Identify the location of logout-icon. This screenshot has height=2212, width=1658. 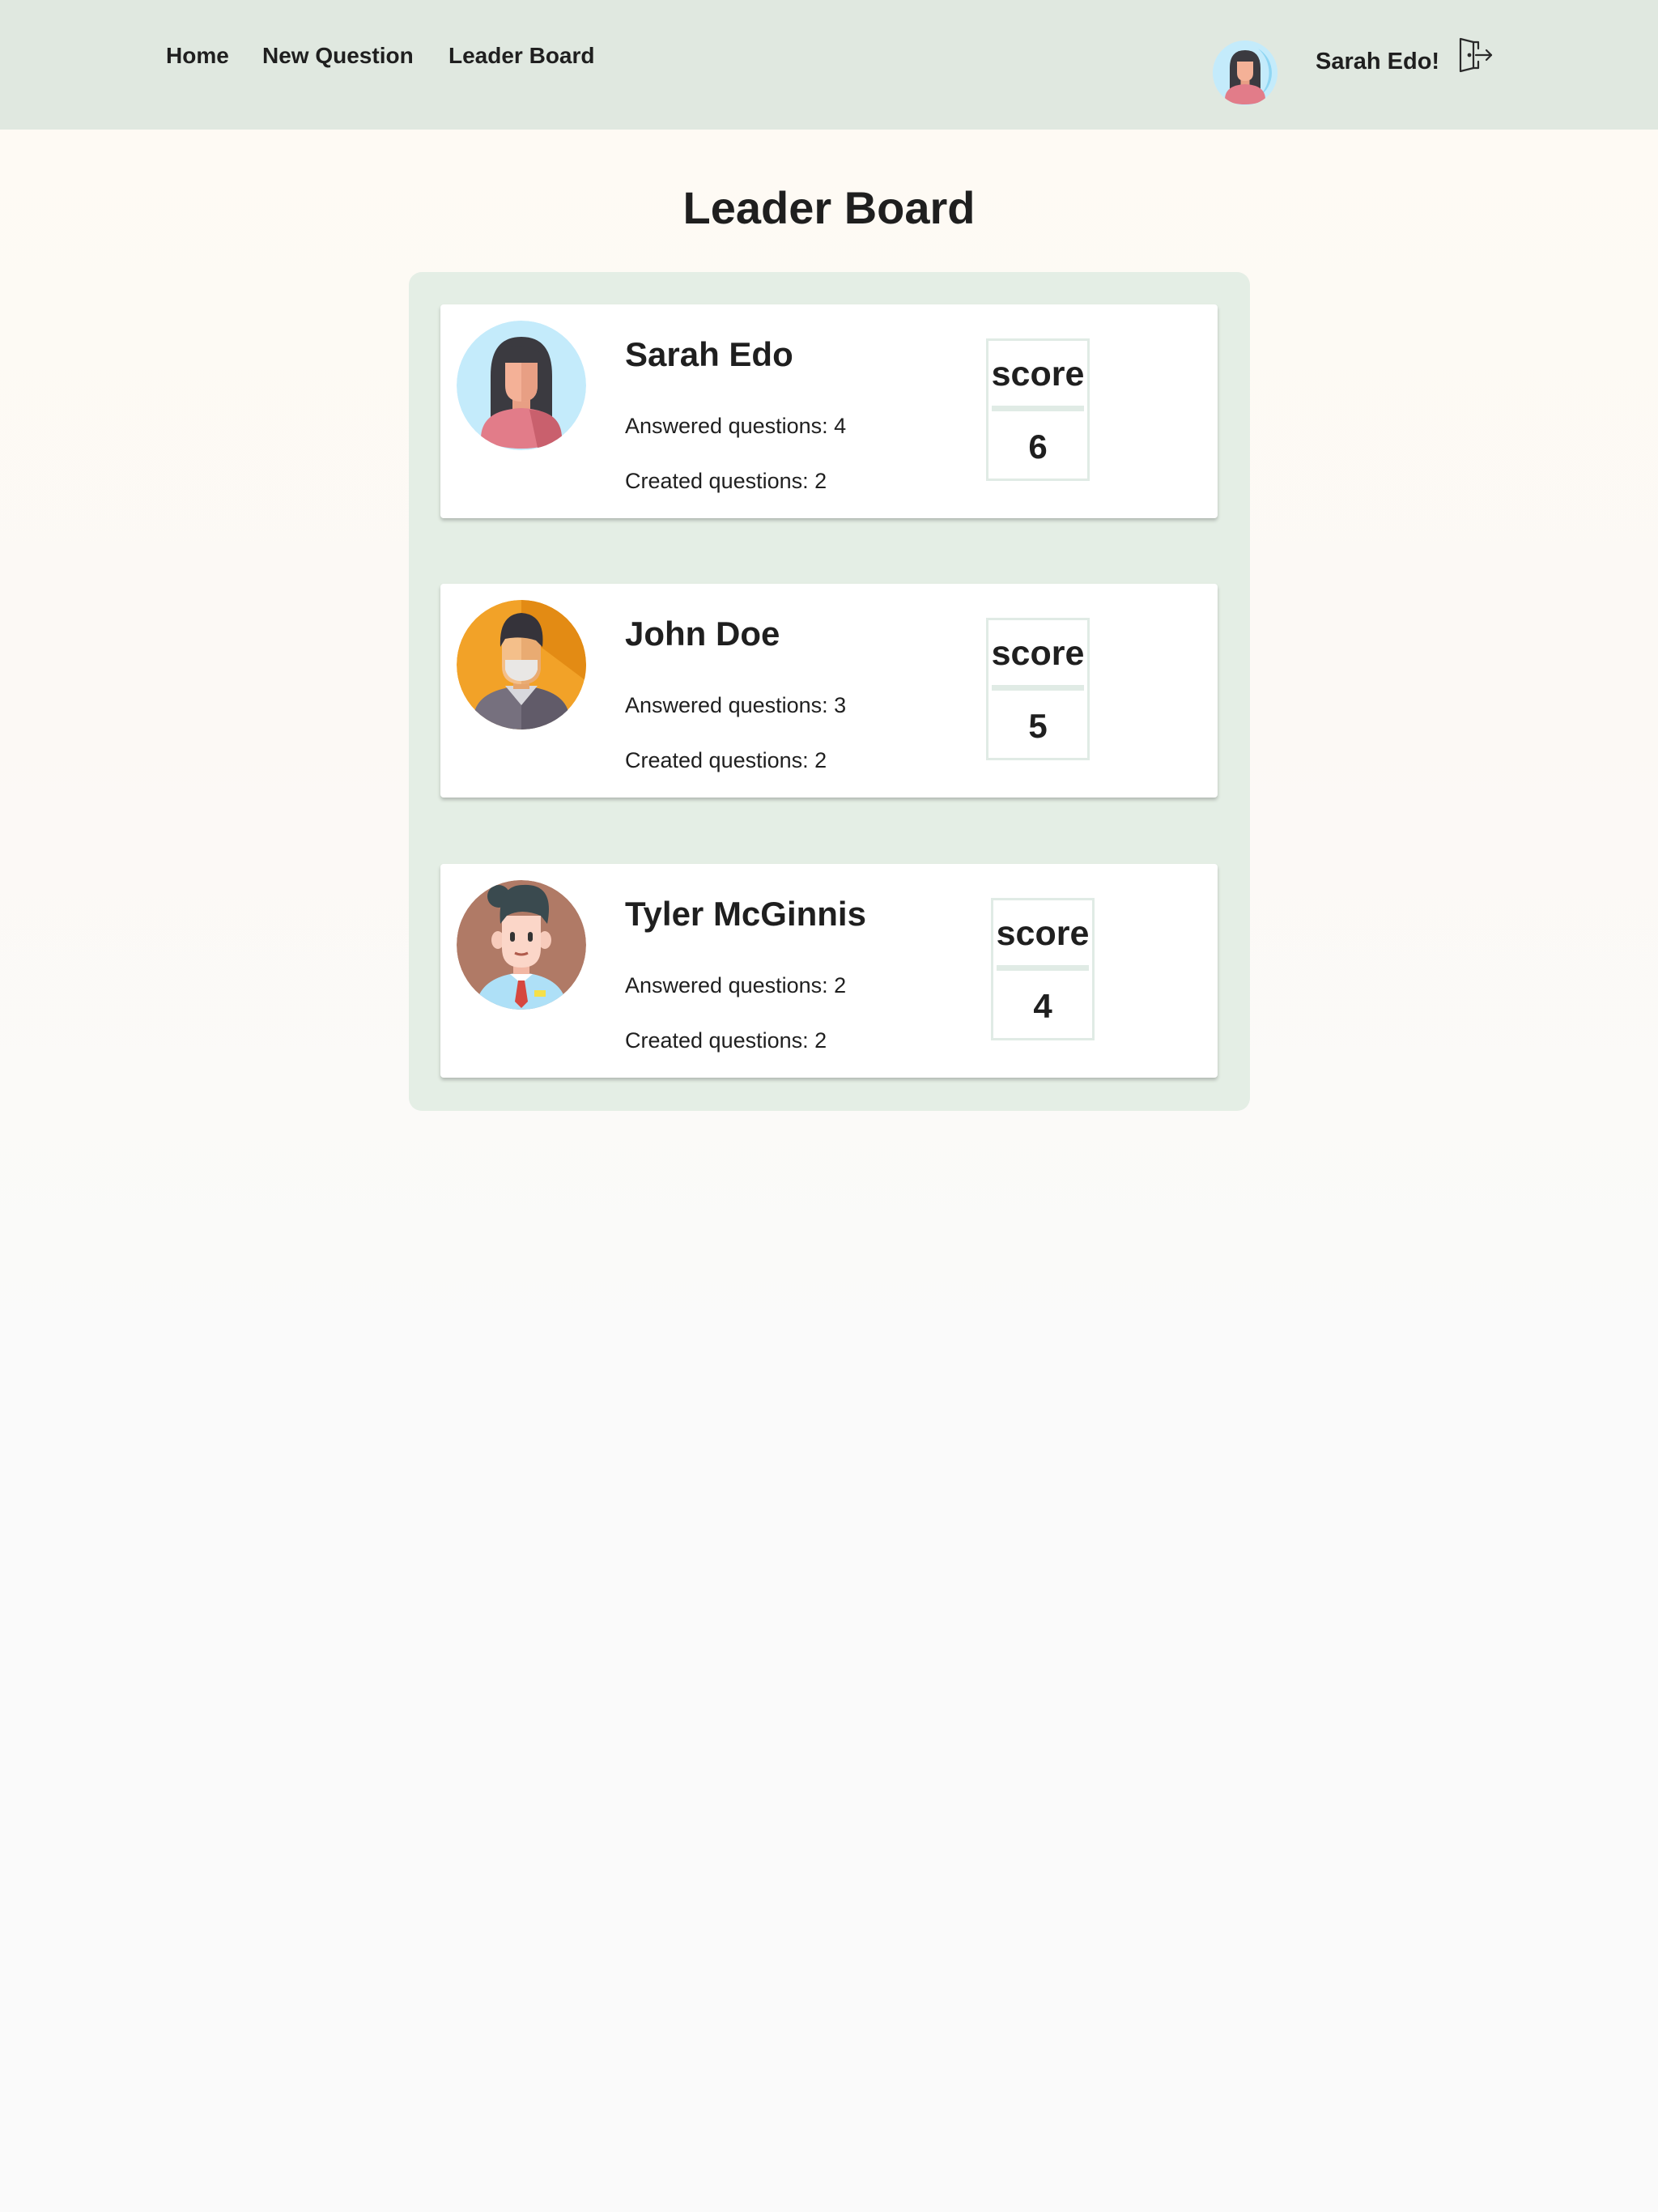
(1475, 55).